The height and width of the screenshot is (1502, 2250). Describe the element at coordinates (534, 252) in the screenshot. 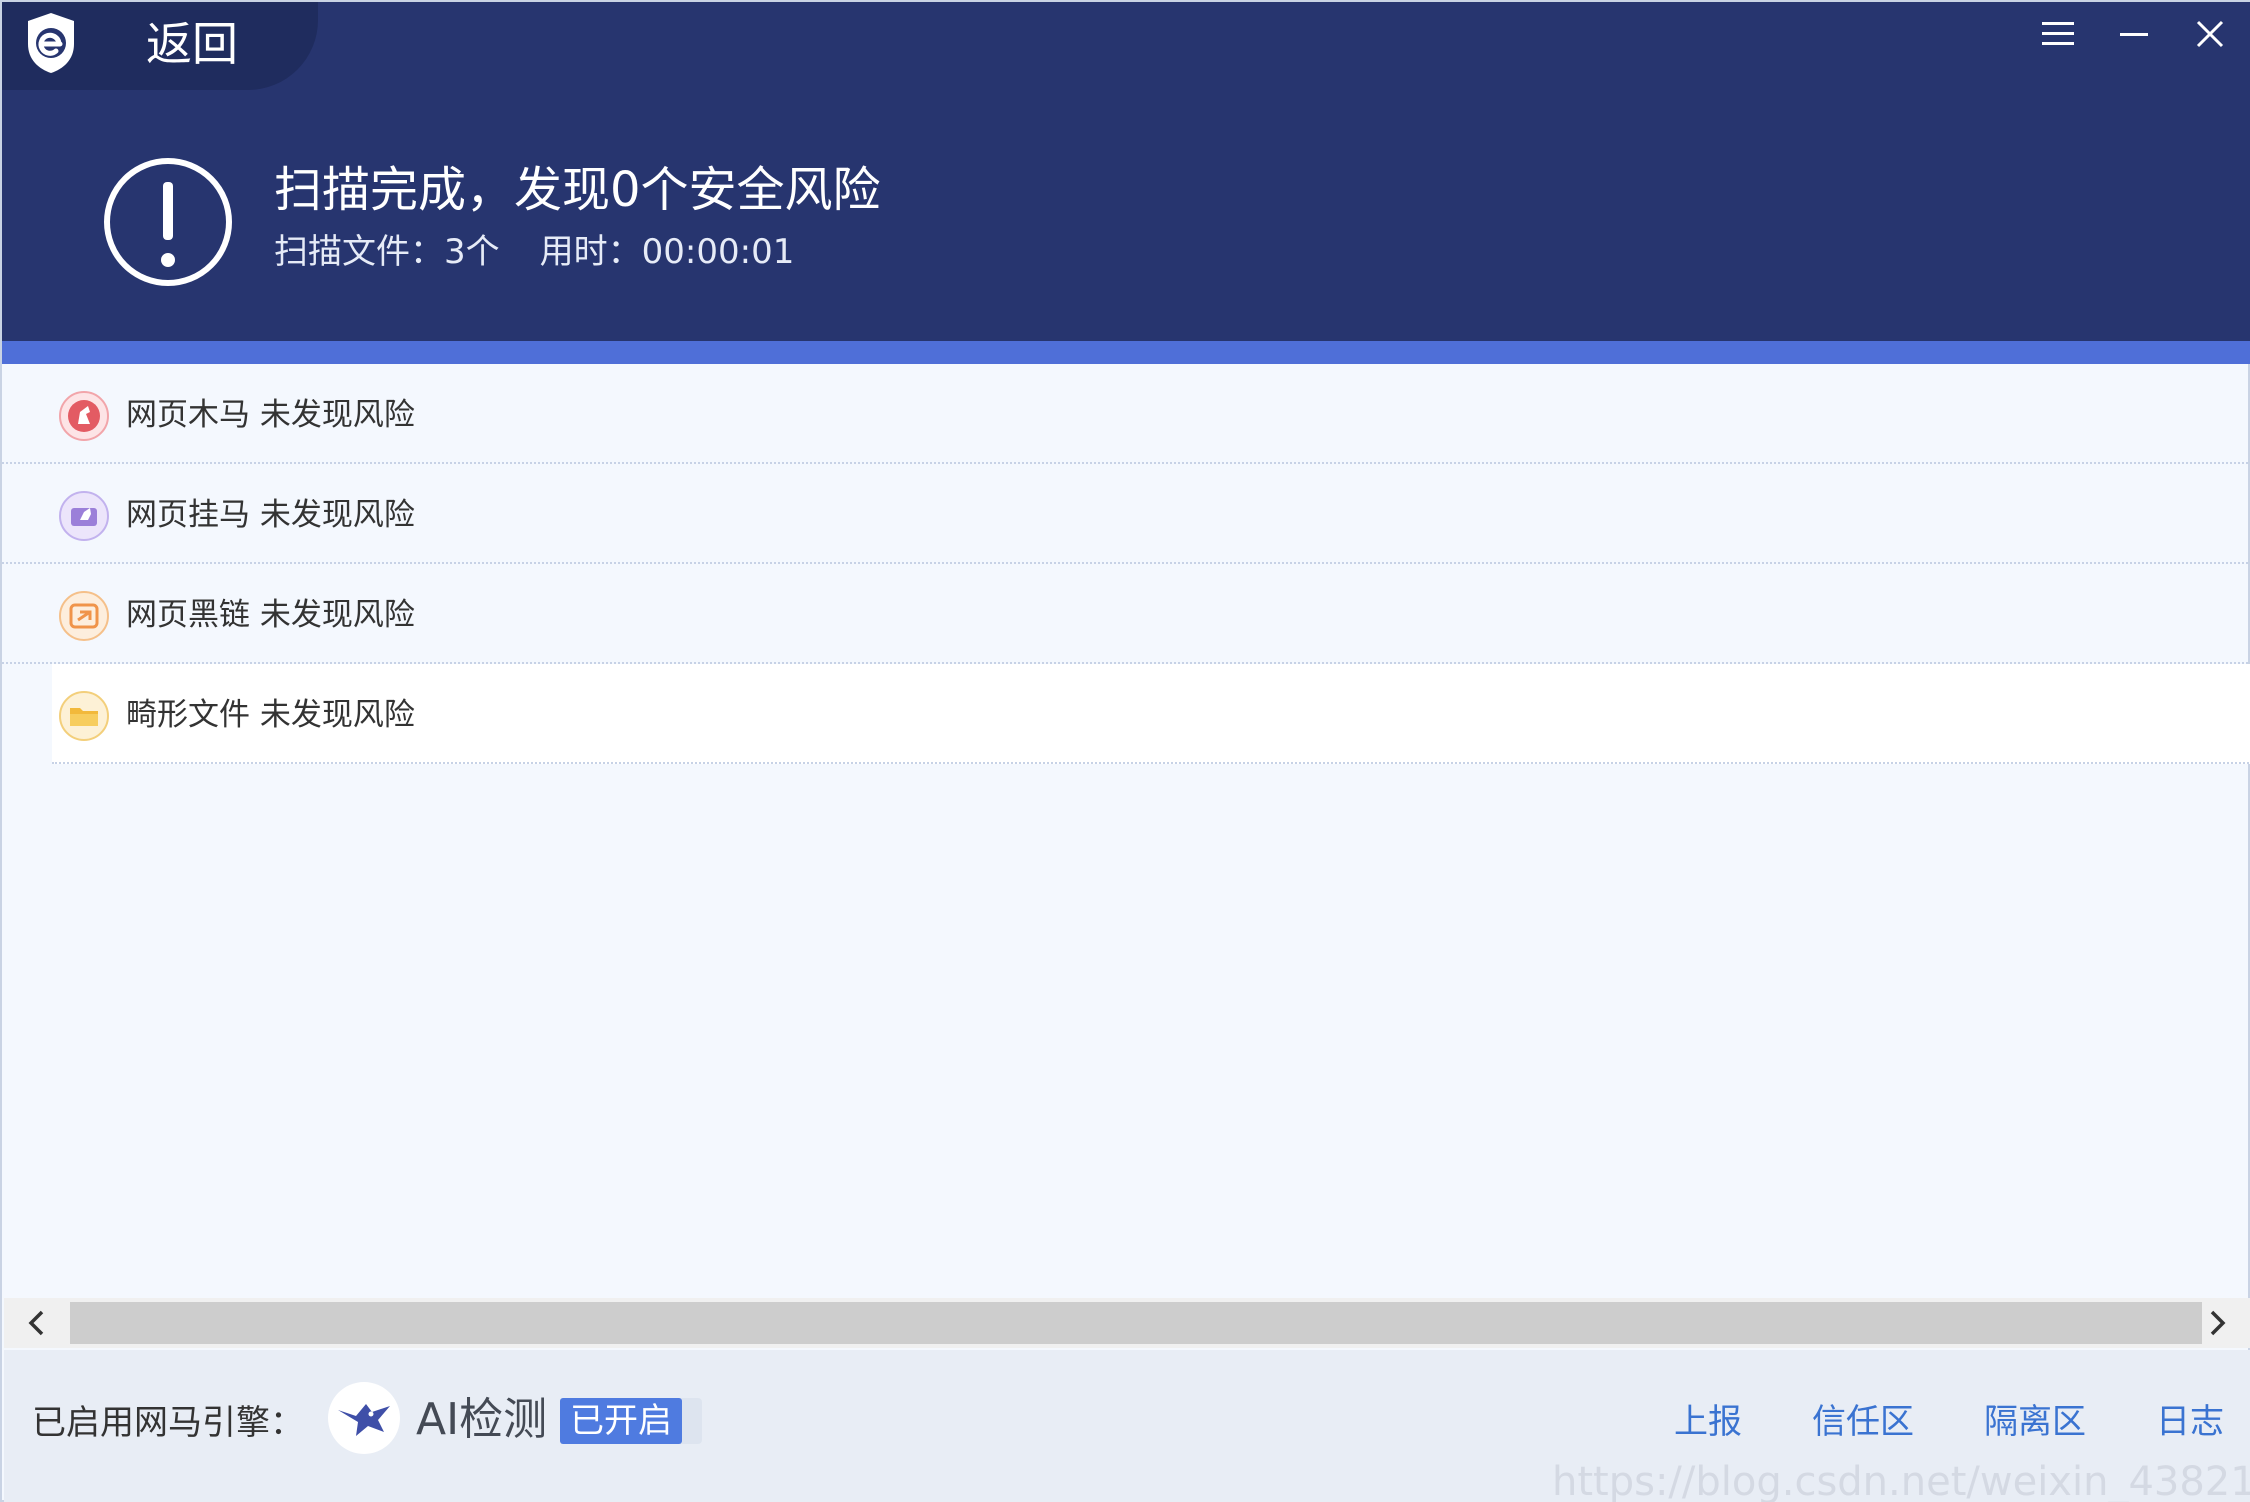

I see `scan-meta: 扫描文件：3个 用时：00:00:01` at that location.